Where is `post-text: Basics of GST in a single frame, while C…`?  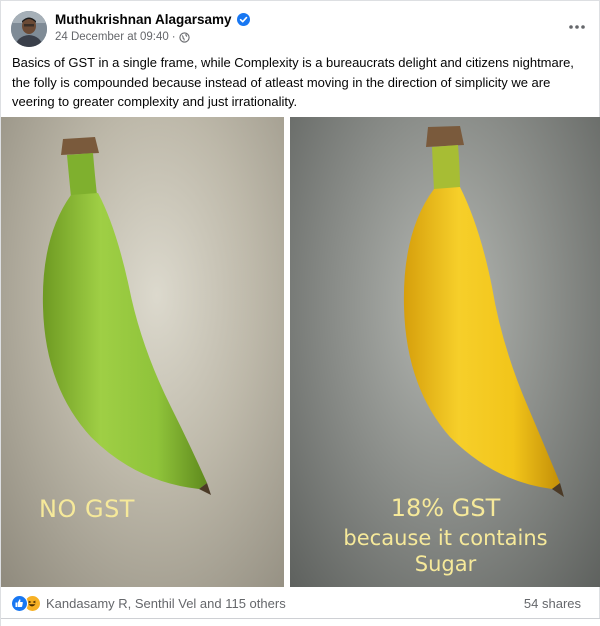 post-text: Basics of GST in a single frame, while C… is located at coordinates (293, 82).